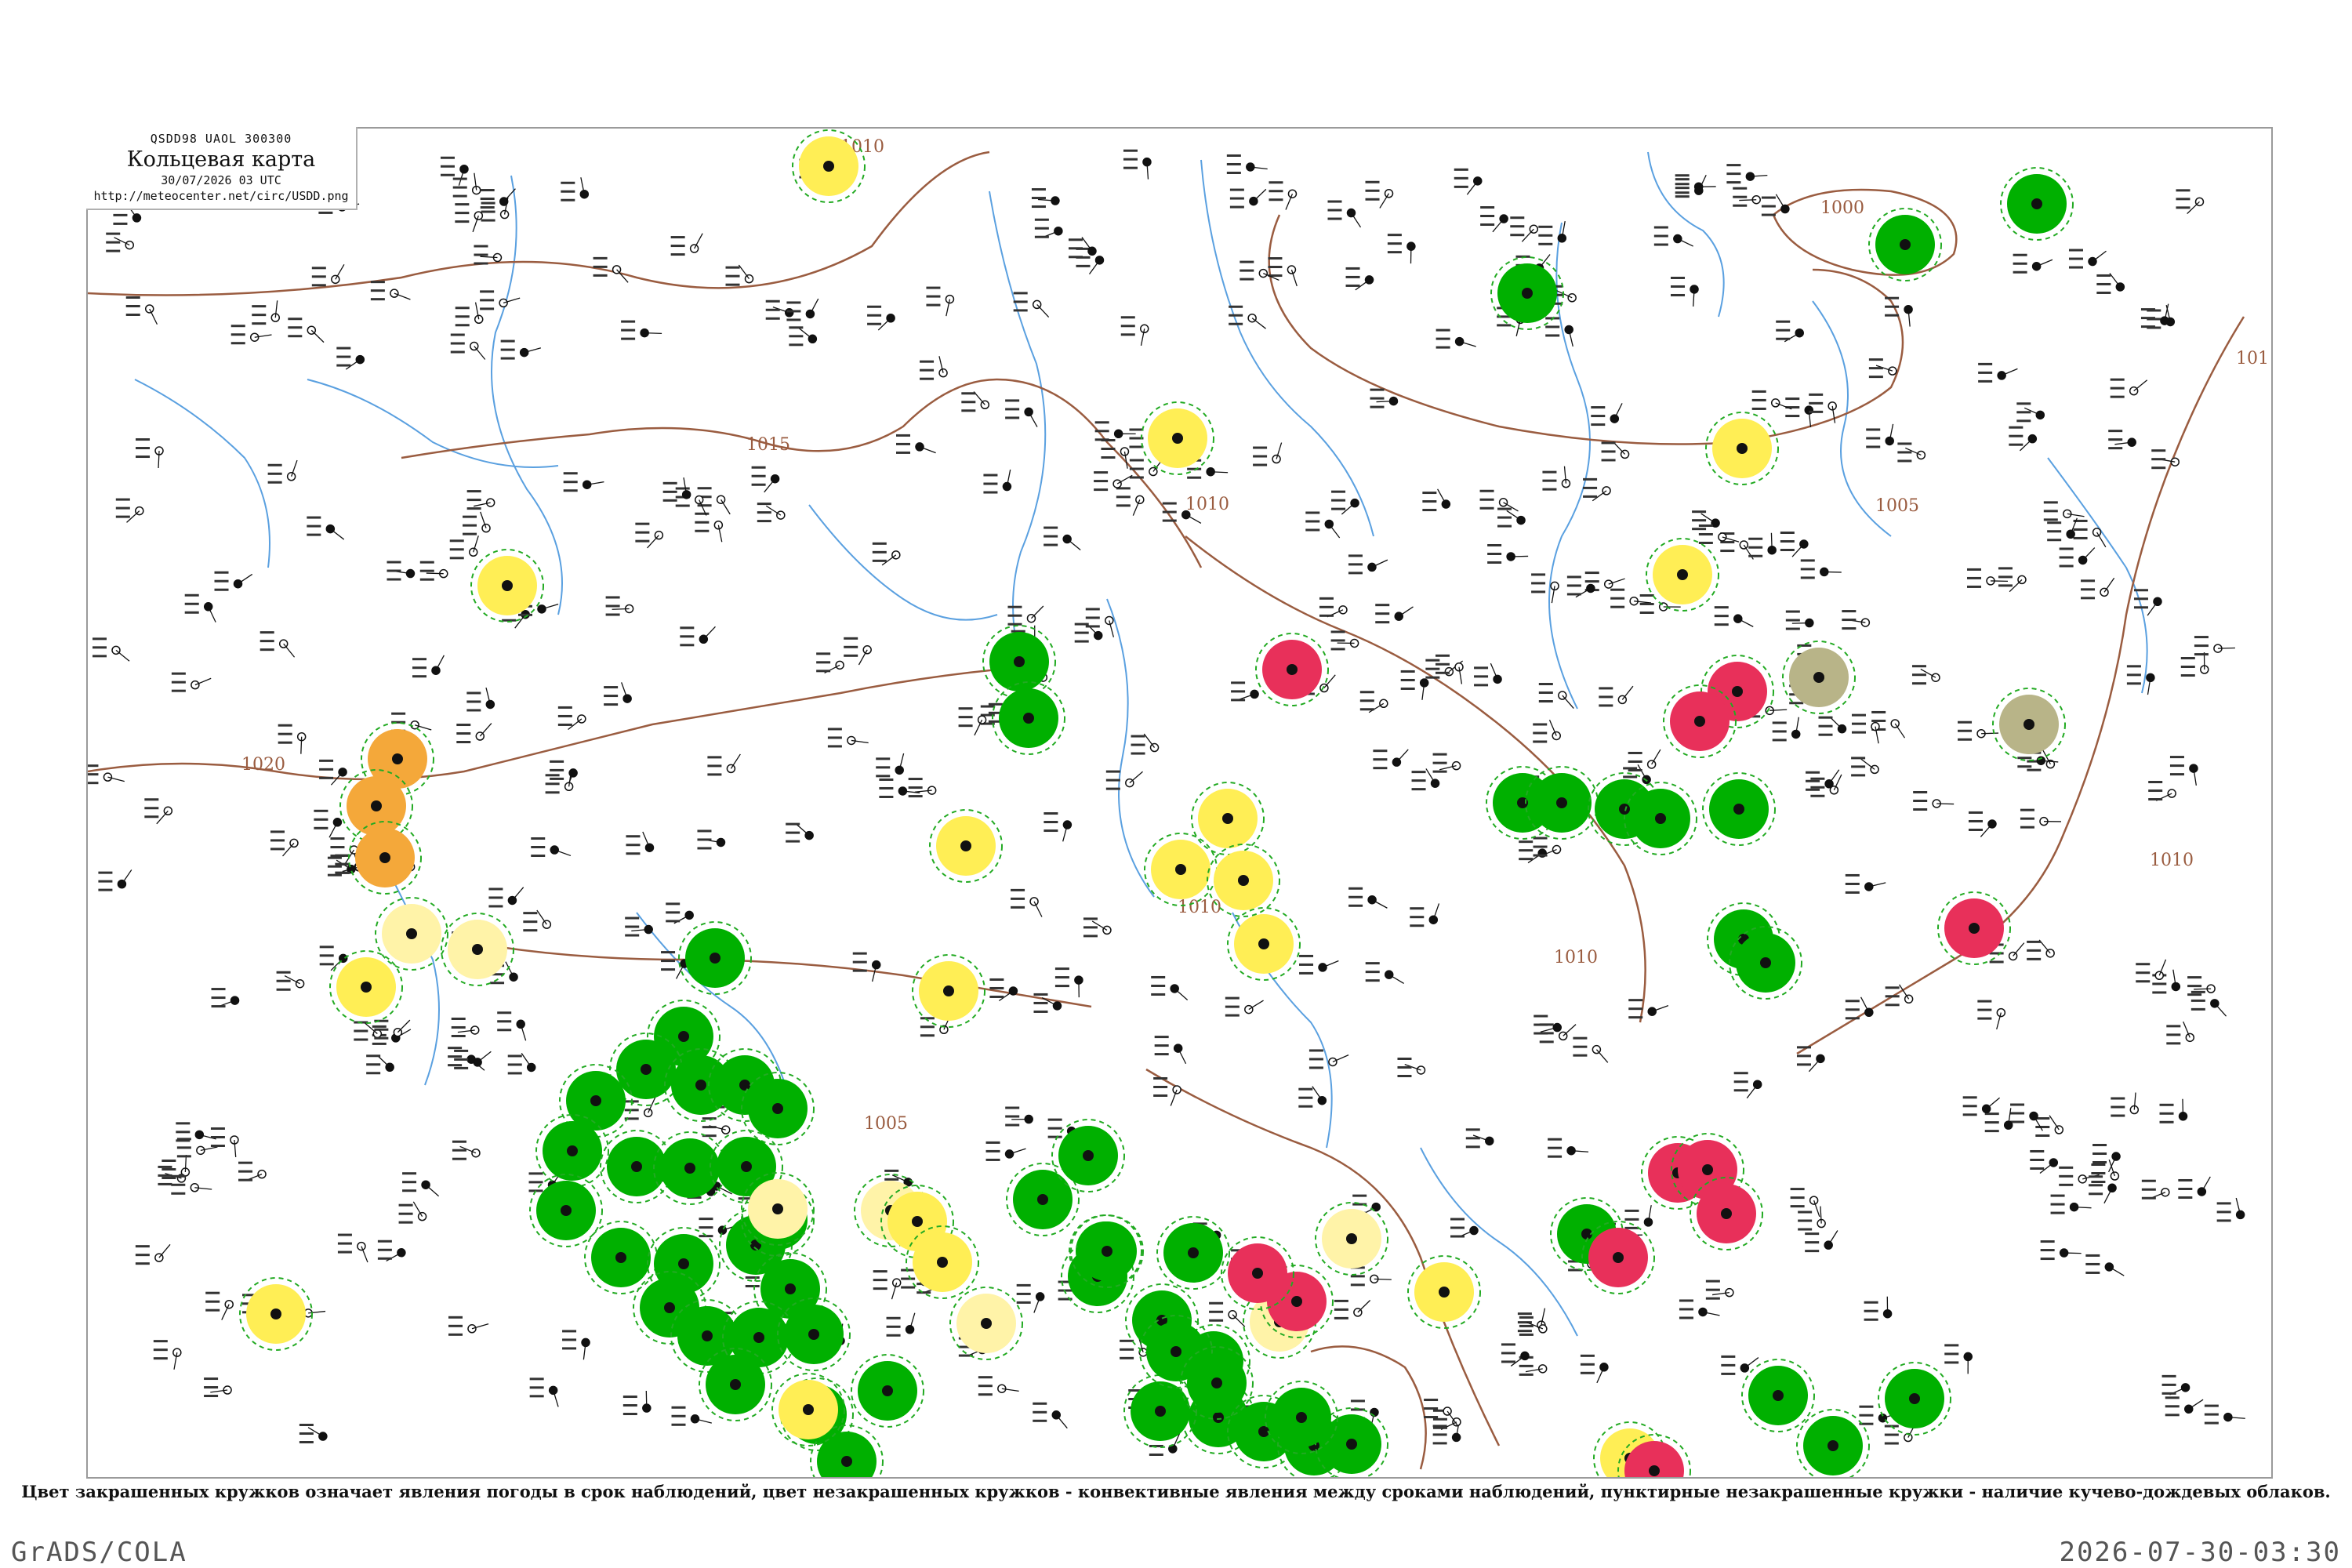 The width and height of the screenshot is (2352, 1568). What do you see at coordinates (221, 196) in the screenshot?
I see `map-url: http://meteocenter.net/circ/USDD.png` at bounding box center [221, 196].